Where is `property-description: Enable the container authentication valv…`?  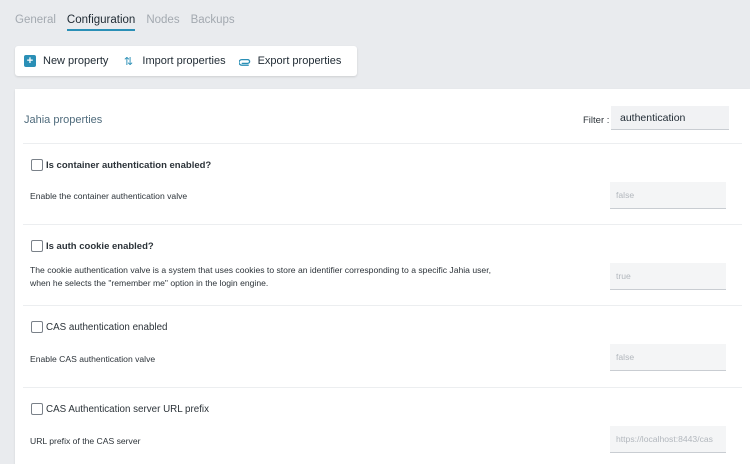
property-description: Enable the container authentication valv… is located at coordinates (109, 196).